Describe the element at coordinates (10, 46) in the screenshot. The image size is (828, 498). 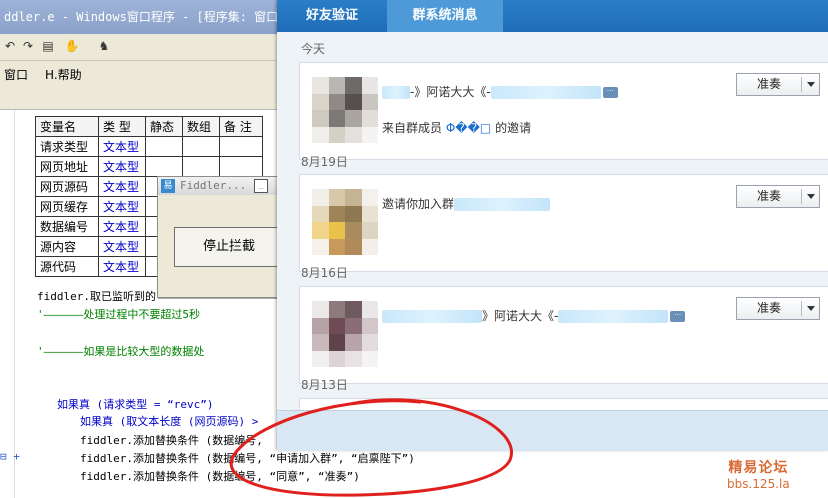
I see `undo-icon: ↶` at that location.